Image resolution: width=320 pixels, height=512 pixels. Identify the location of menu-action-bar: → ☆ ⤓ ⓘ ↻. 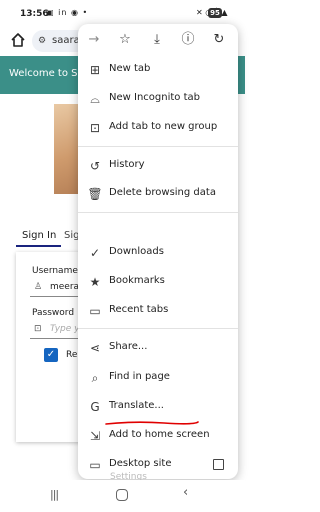
(158, 40).